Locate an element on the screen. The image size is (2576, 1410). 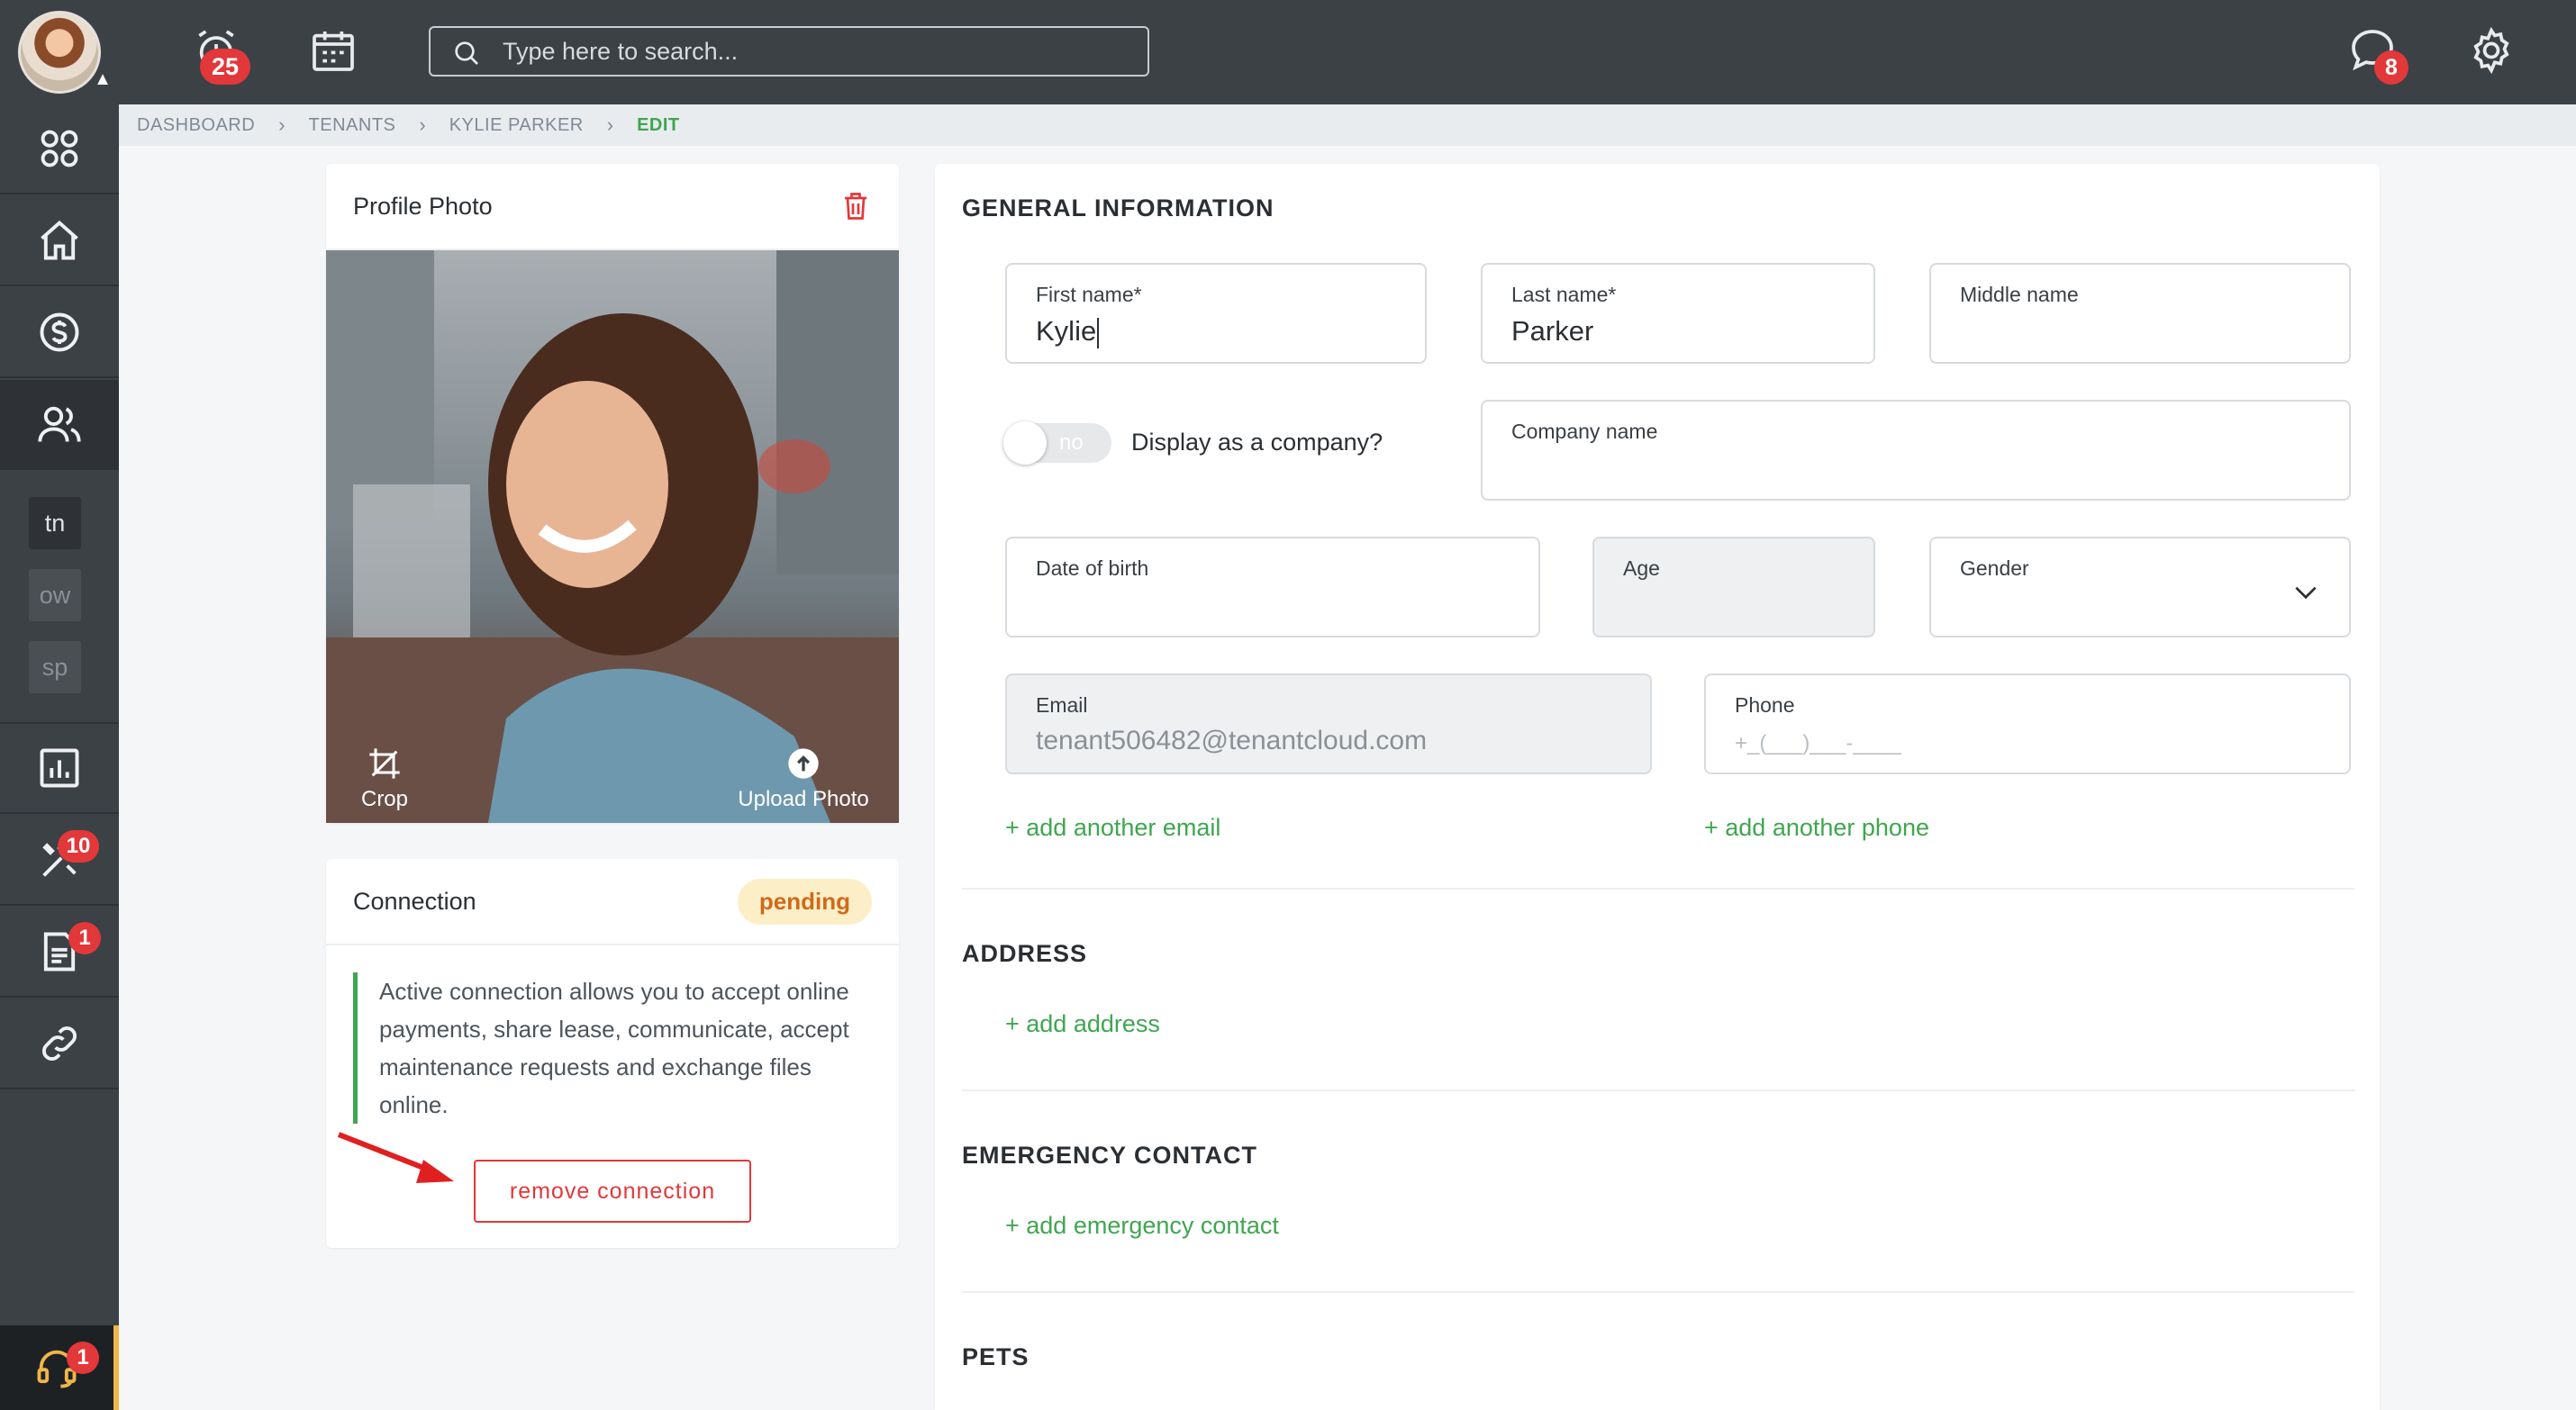
last-name-field: Last name* Parker is located at coordinates (1678, 313).